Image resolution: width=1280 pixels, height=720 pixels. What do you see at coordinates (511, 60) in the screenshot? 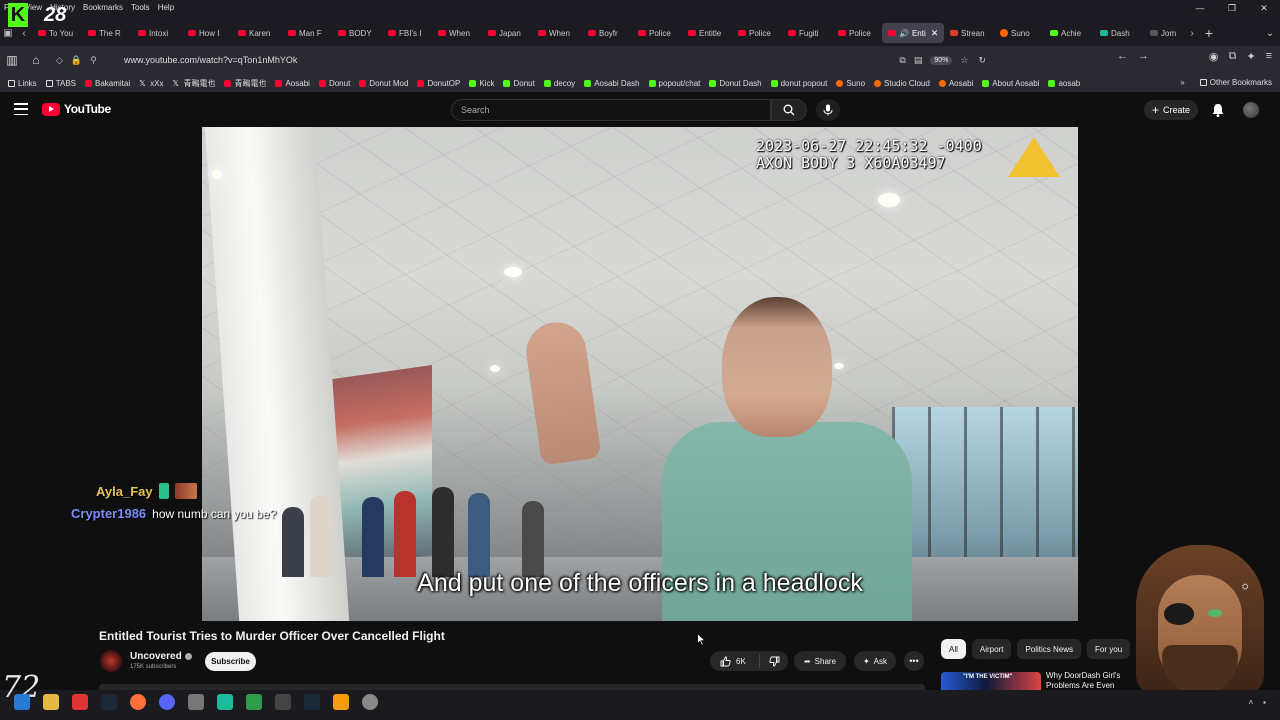
I see `url-text: www.youtube.com/watch?v=qTon1nMhYOk` at bounding box center [511, 60].